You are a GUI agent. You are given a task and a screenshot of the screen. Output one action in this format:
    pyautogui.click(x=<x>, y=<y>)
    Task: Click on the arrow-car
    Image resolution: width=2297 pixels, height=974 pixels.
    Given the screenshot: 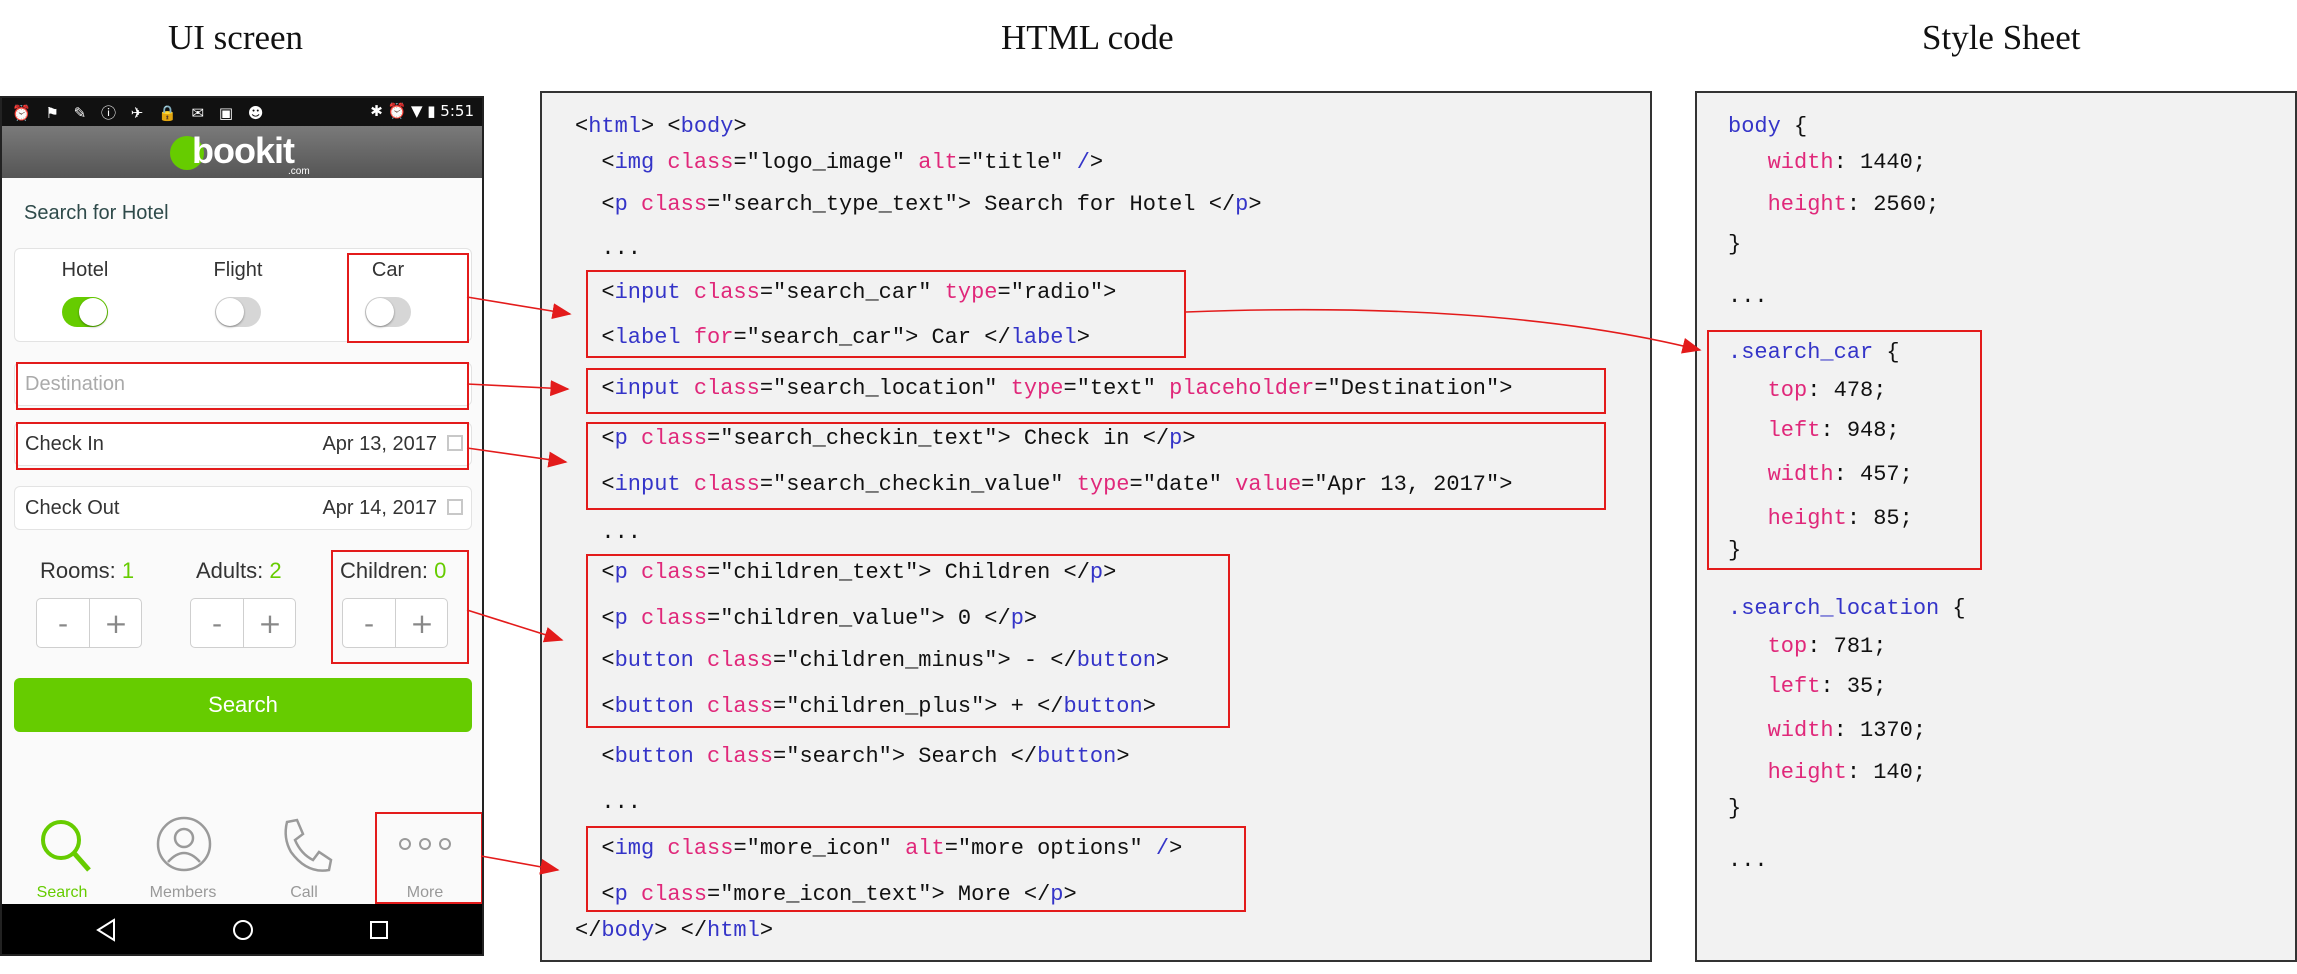 What is the action you would take?
    pyautogui.click(x=519, y=308)
    